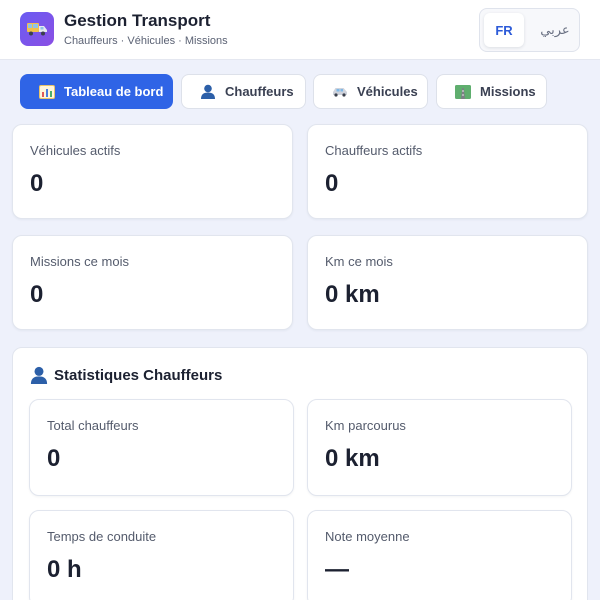 The width and height of the screenshot is (600, 600). I want to click on stat-value: —, so click(337, 569).